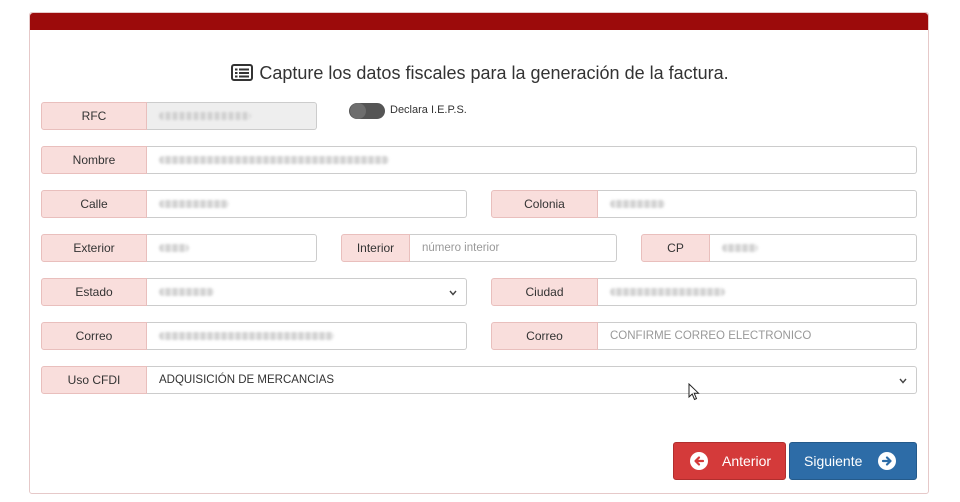 The height and width of the screenshot is (502, 960). Describe the element at coordinates (307, 336) in the screenshot. I see `correo-input` at that location.